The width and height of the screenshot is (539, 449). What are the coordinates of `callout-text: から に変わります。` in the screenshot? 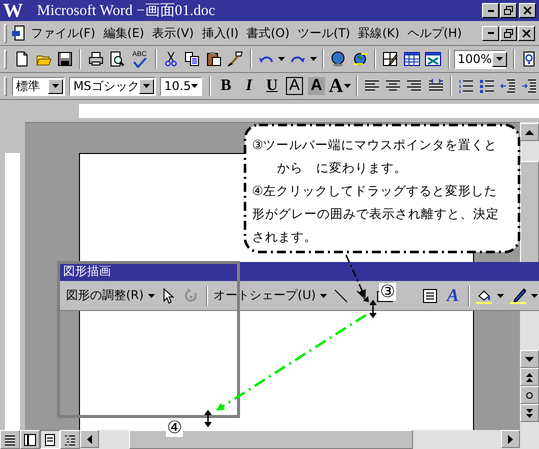 It's located at (342, 168).